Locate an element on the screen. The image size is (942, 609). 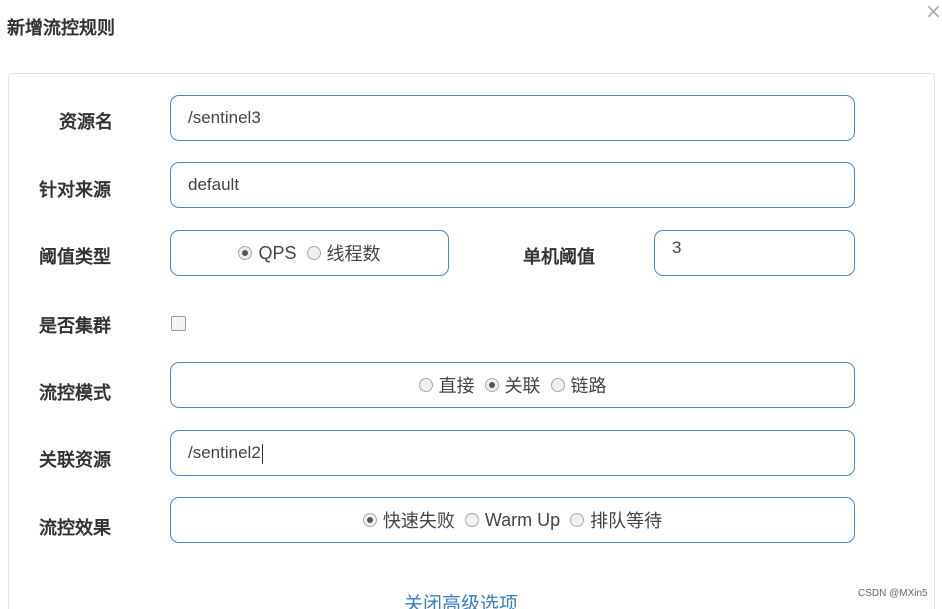
watermark: CSDN @MXin5 is located at coordinates (893, 593).